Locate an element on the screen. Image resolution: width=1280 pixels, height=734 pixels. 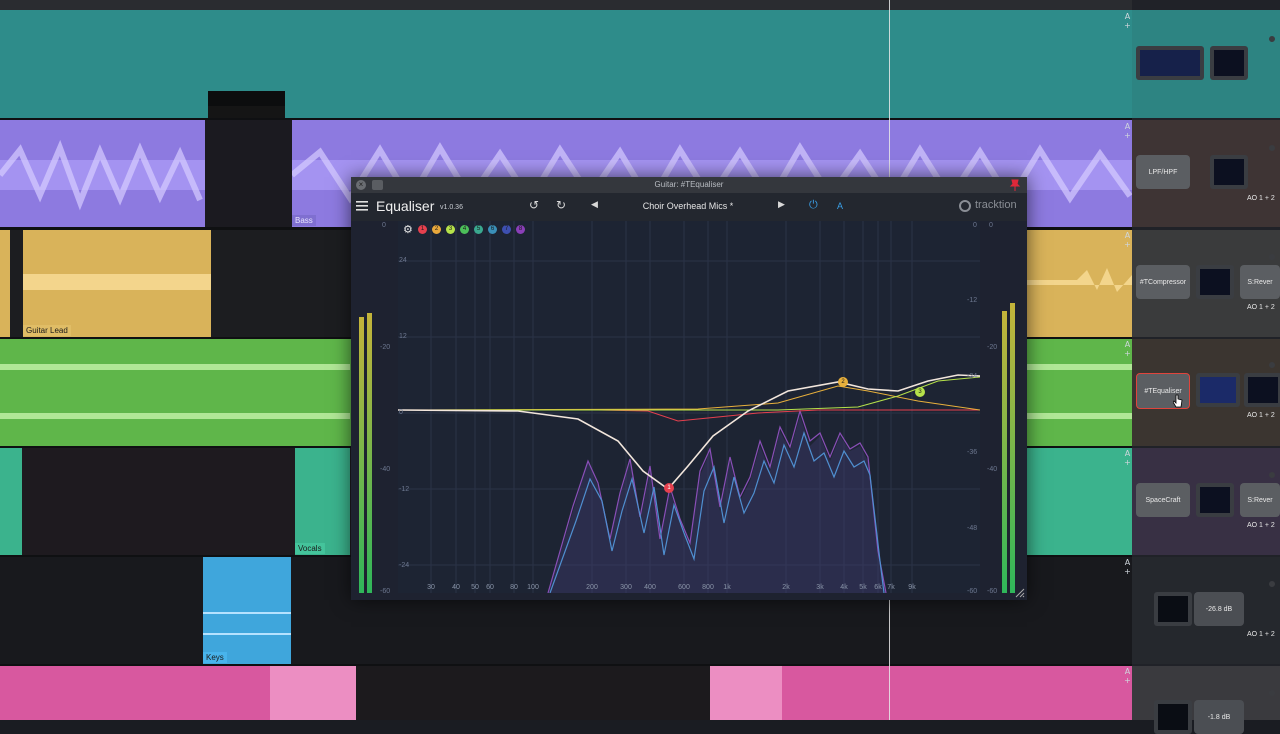
window-title: Guitar: #TEqualiser is located at coordinates (689, 184).